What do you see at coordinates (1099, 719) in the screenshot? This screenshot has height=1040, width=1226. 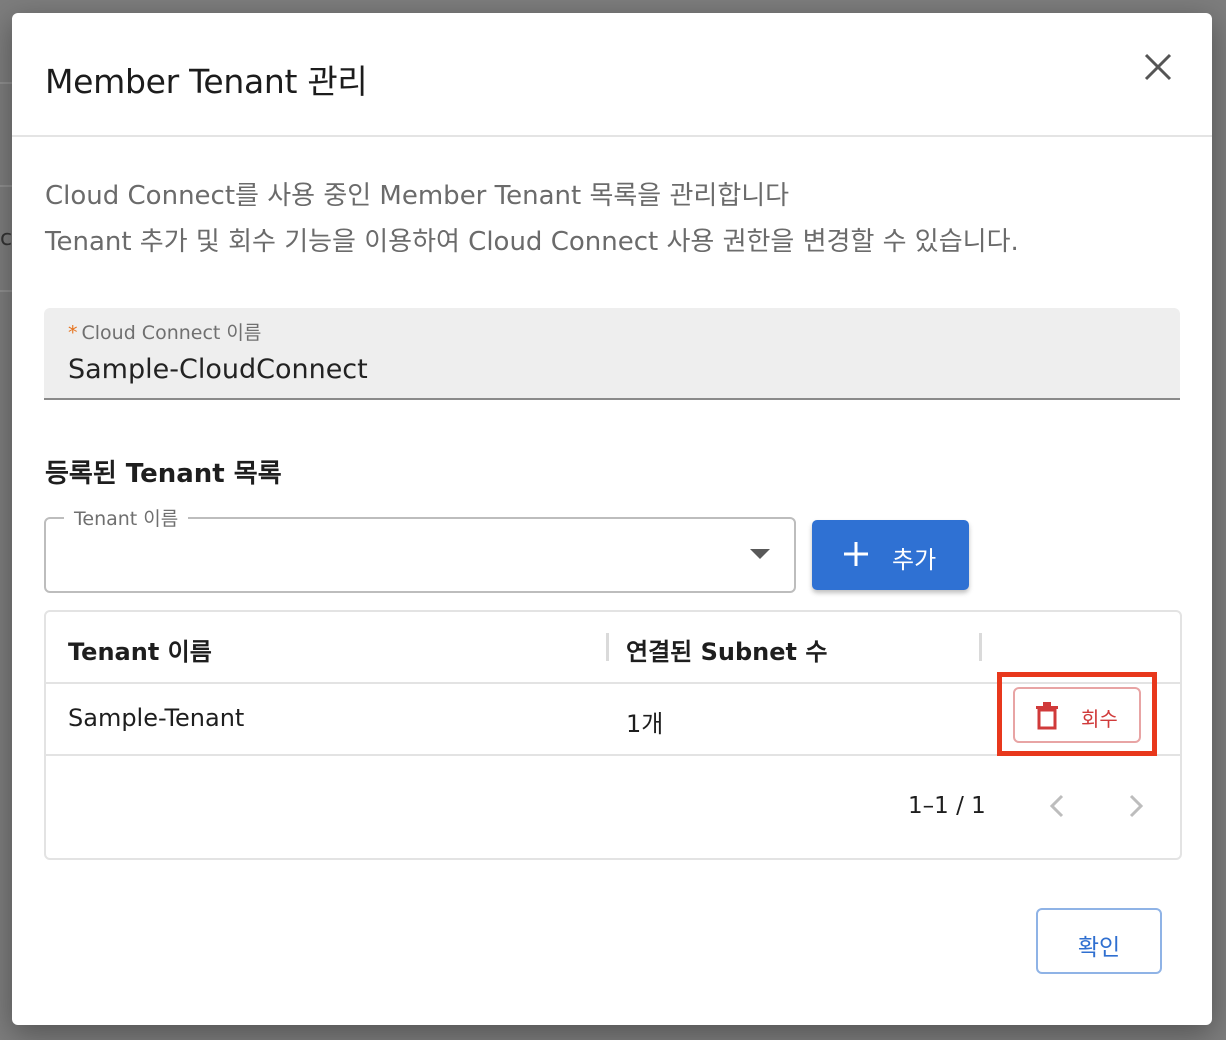 I see `revoke-button-label: 회수` at bounding box center [1099, 719].